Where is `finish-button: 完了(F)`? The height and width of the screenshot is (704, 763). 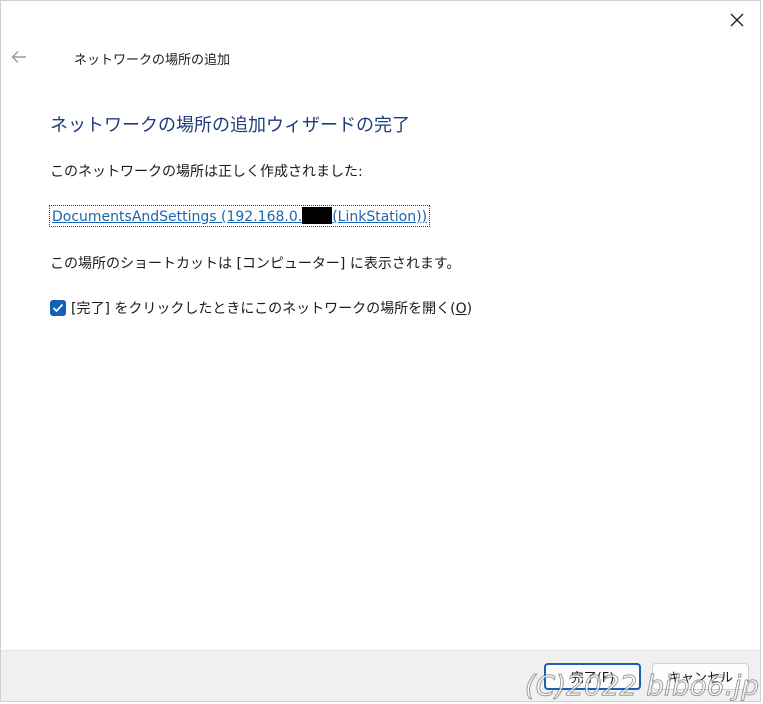 finish-button: 完了(F) is located at coordinates (592, 676).